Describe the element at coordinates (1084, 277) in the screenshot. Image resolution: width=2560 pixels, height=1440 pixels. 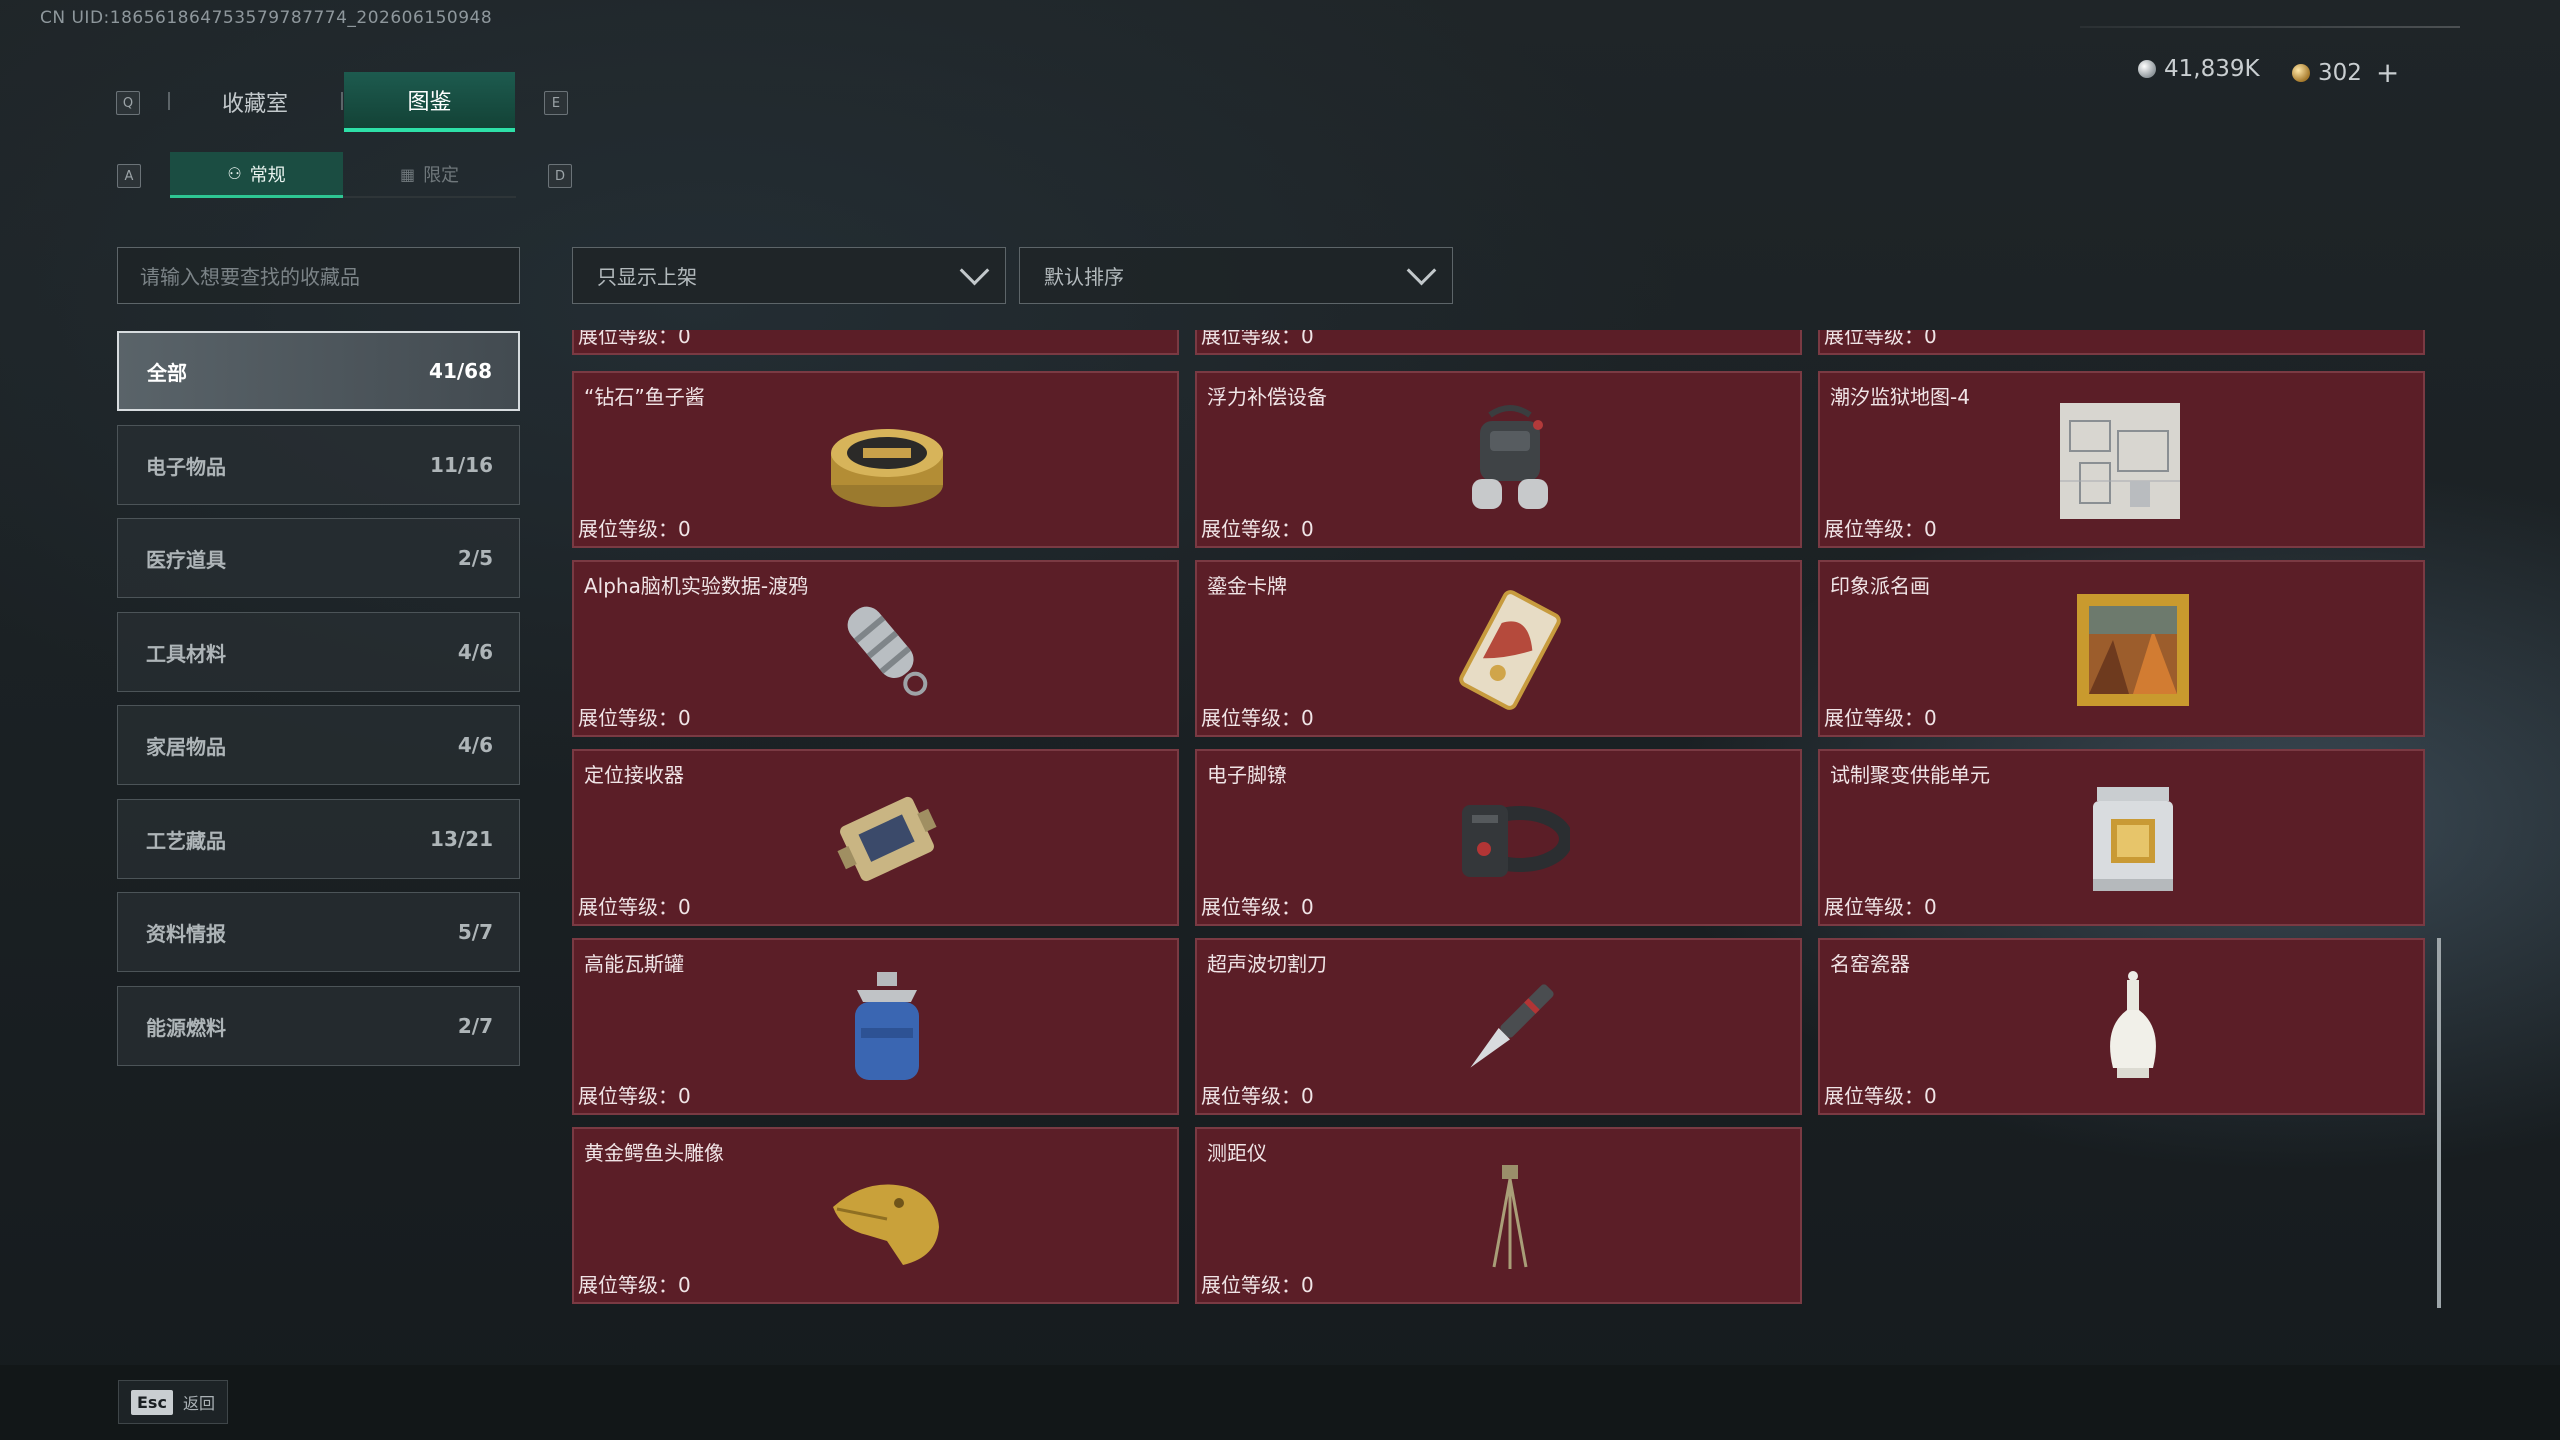
I see `sort-value: 默认排序` at that location.